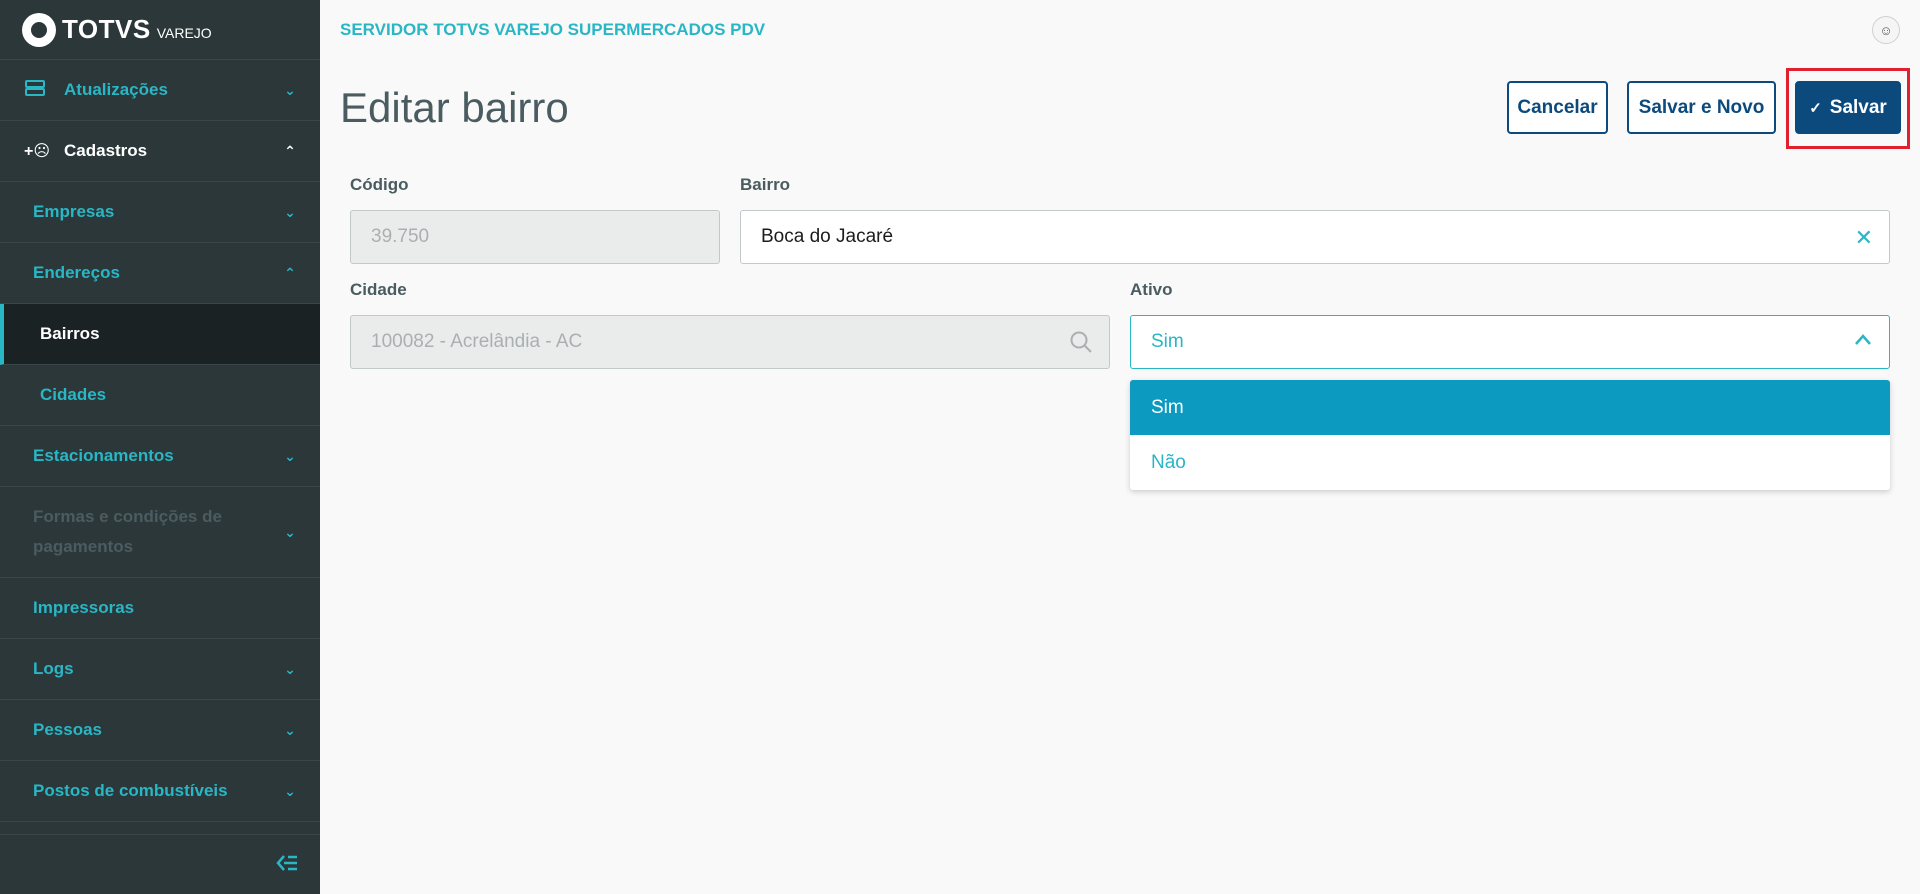  What do you see at coordinates (103, 455) in the screenshot?
I see `sidebar-item-label: Estacionamentos` at bounding box center [103, 455].